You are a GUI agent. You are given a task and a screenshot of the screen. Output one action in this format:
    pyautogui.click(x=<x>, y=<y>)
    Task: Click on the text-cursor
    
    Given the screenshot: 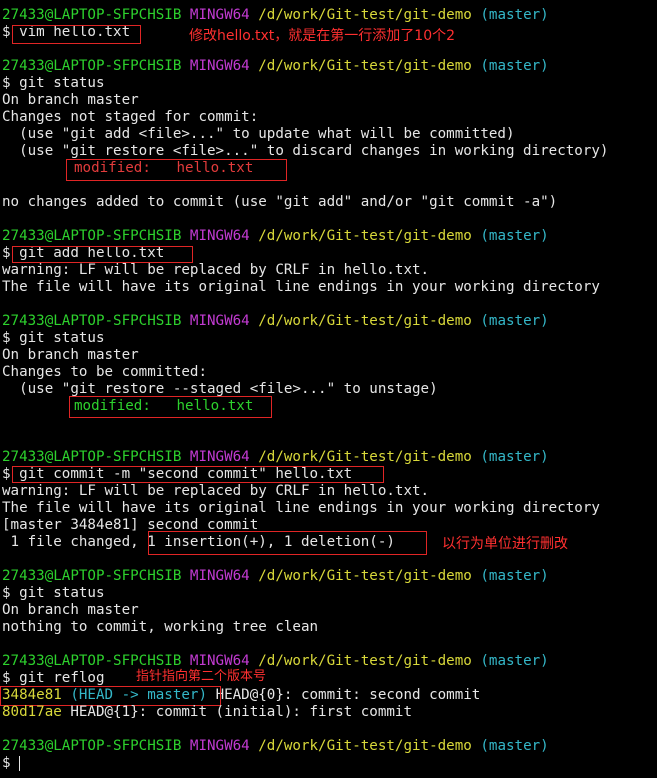 What is the action you would take?
    pyautogui.click(x=20, y=763)
    